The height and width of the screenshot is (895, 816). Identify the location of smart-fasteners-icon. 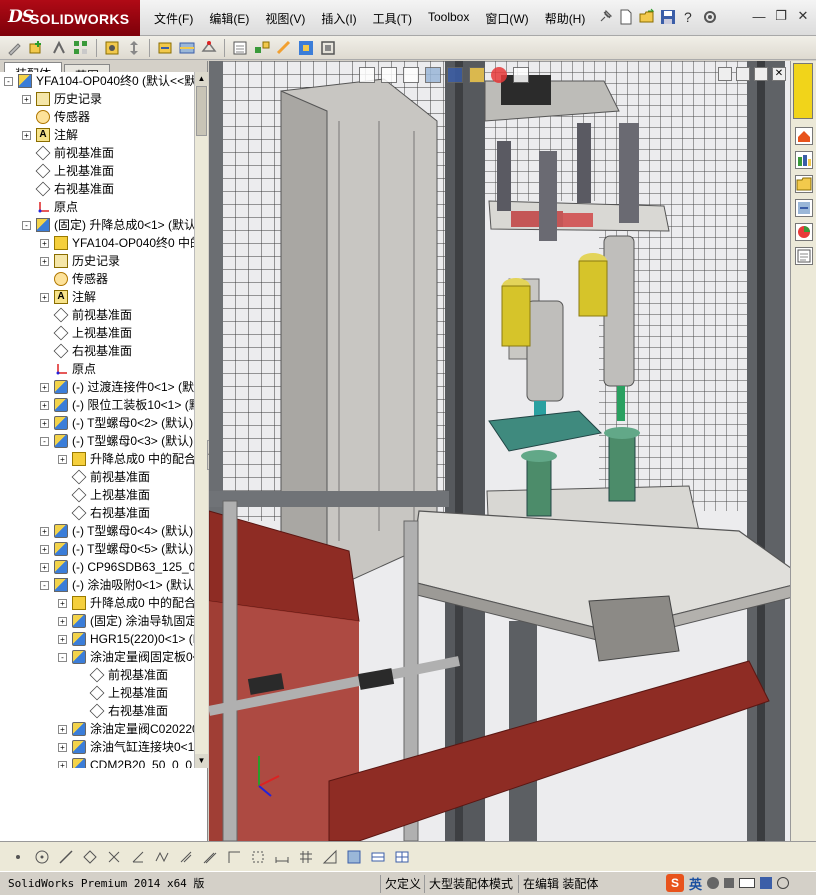
(112, 48).